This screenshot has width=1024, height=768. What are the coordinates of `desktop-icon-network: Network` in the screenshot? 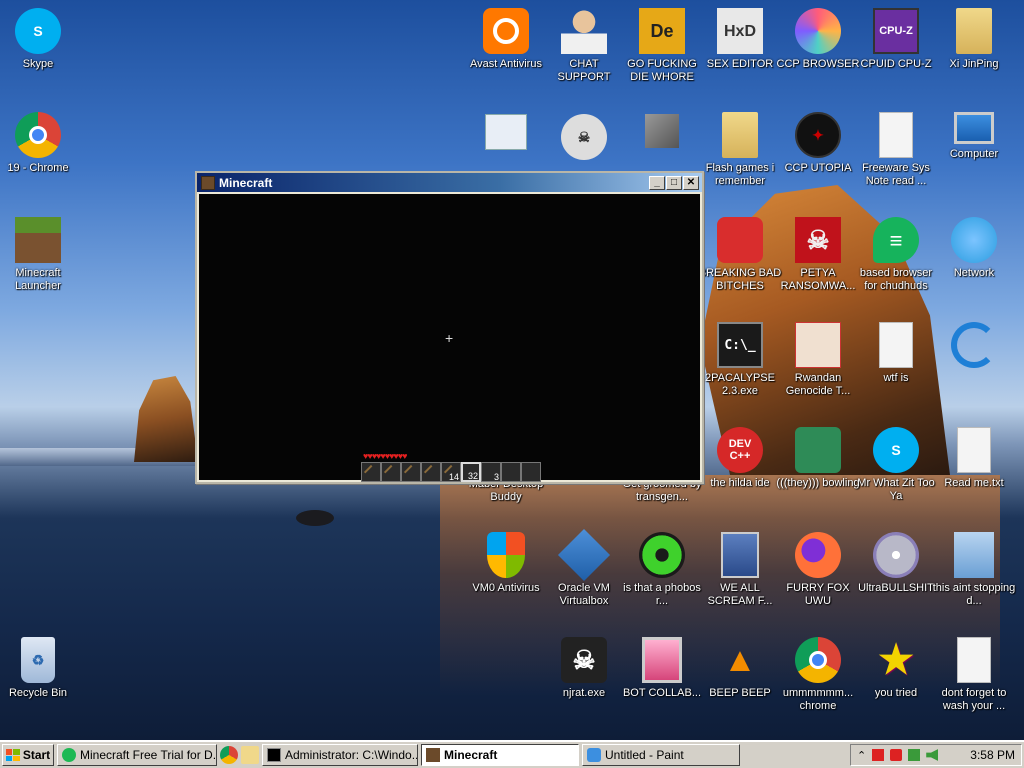 It's located at (974, 248).